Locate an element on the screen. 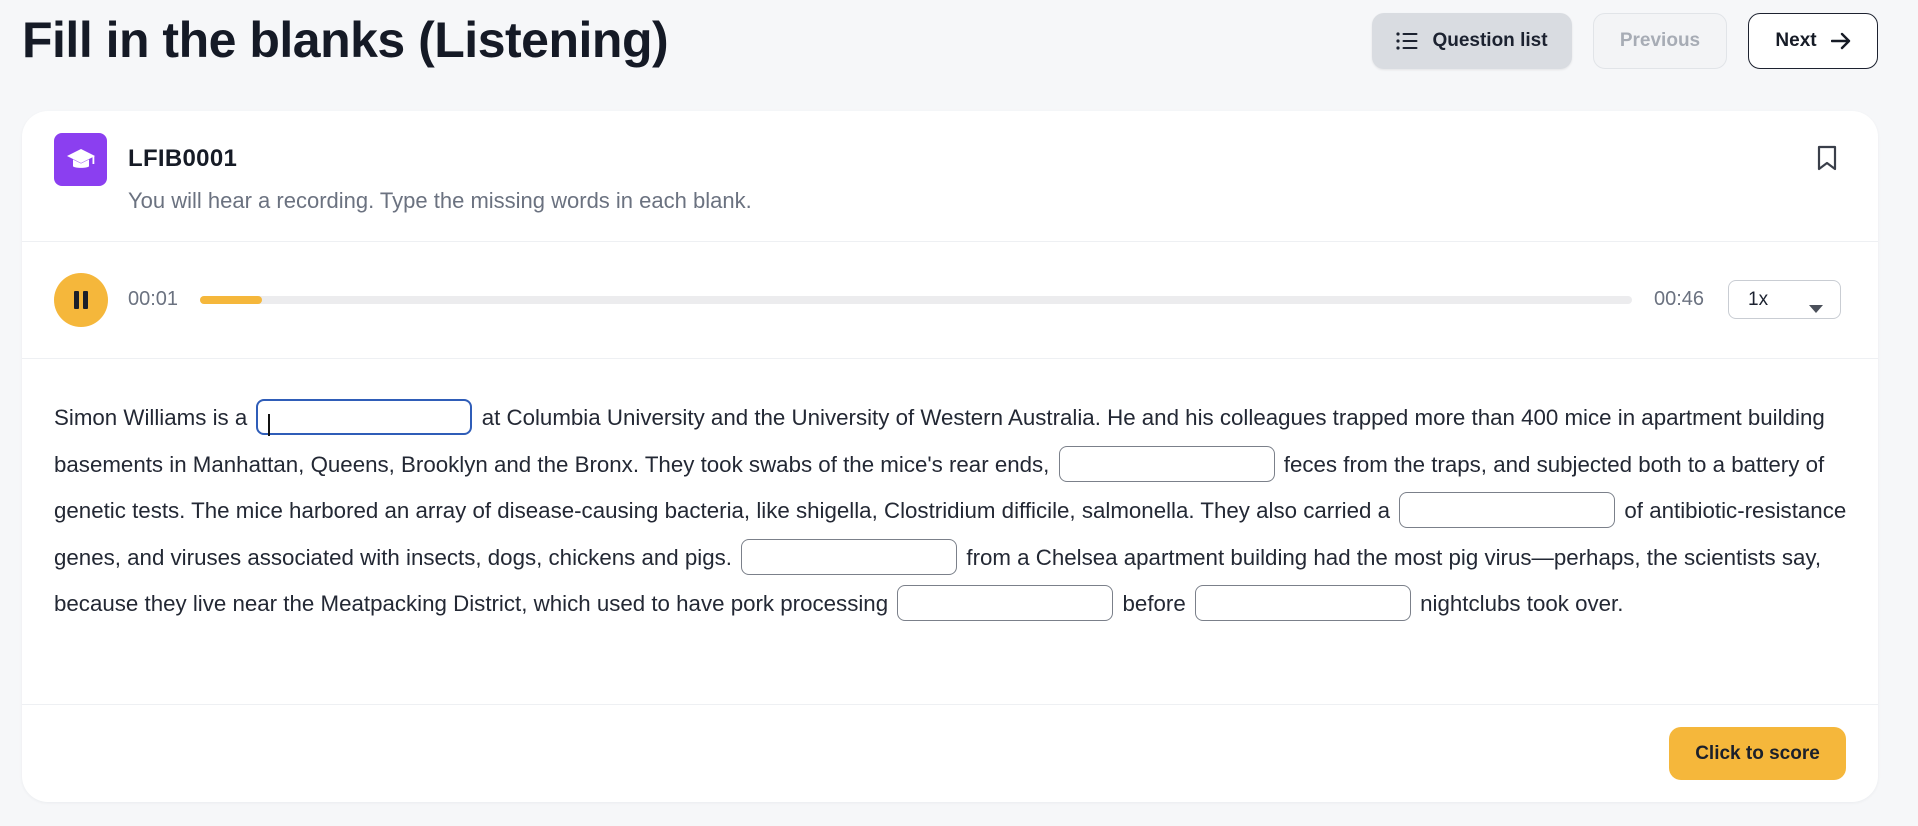  bookmark-icon is located at coordinates (1827, 158).